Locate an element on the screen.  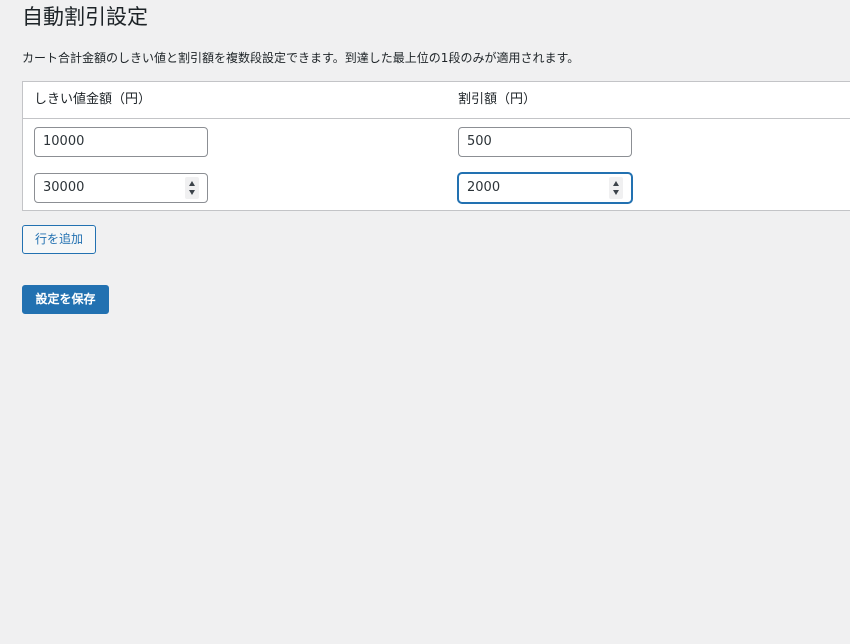
threshold-input: 30000 is located at coordinates (121, 188).